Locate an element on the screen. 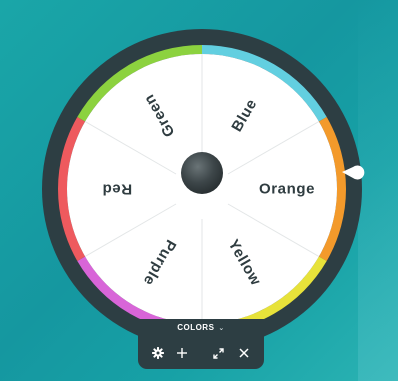 The height and width of the screenshot is (381, 398). chevron-down-icon: ⌄ is located at coordinates (221, 328).